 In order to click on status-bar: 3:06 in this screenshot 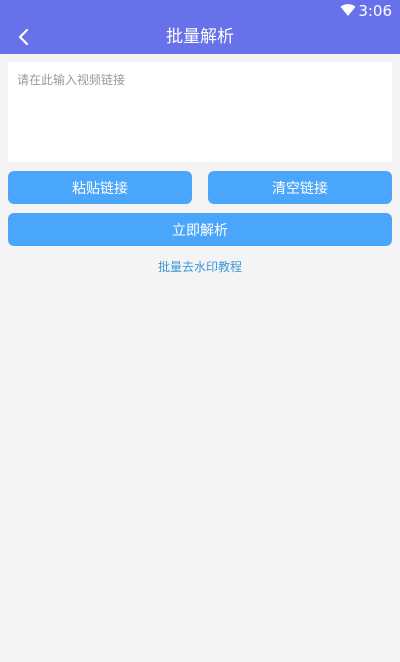, I will do `click(200, 11)`.